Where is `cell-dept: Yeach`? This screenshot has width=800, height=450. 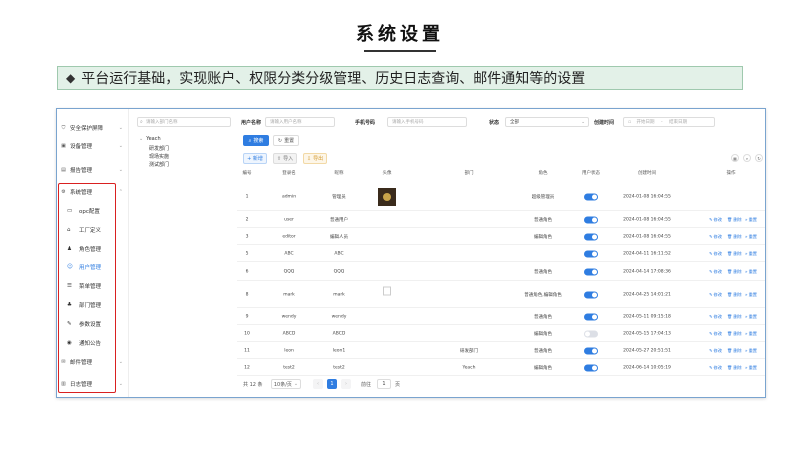
cell-dept: Yeach is located at coordinates (469, 367).